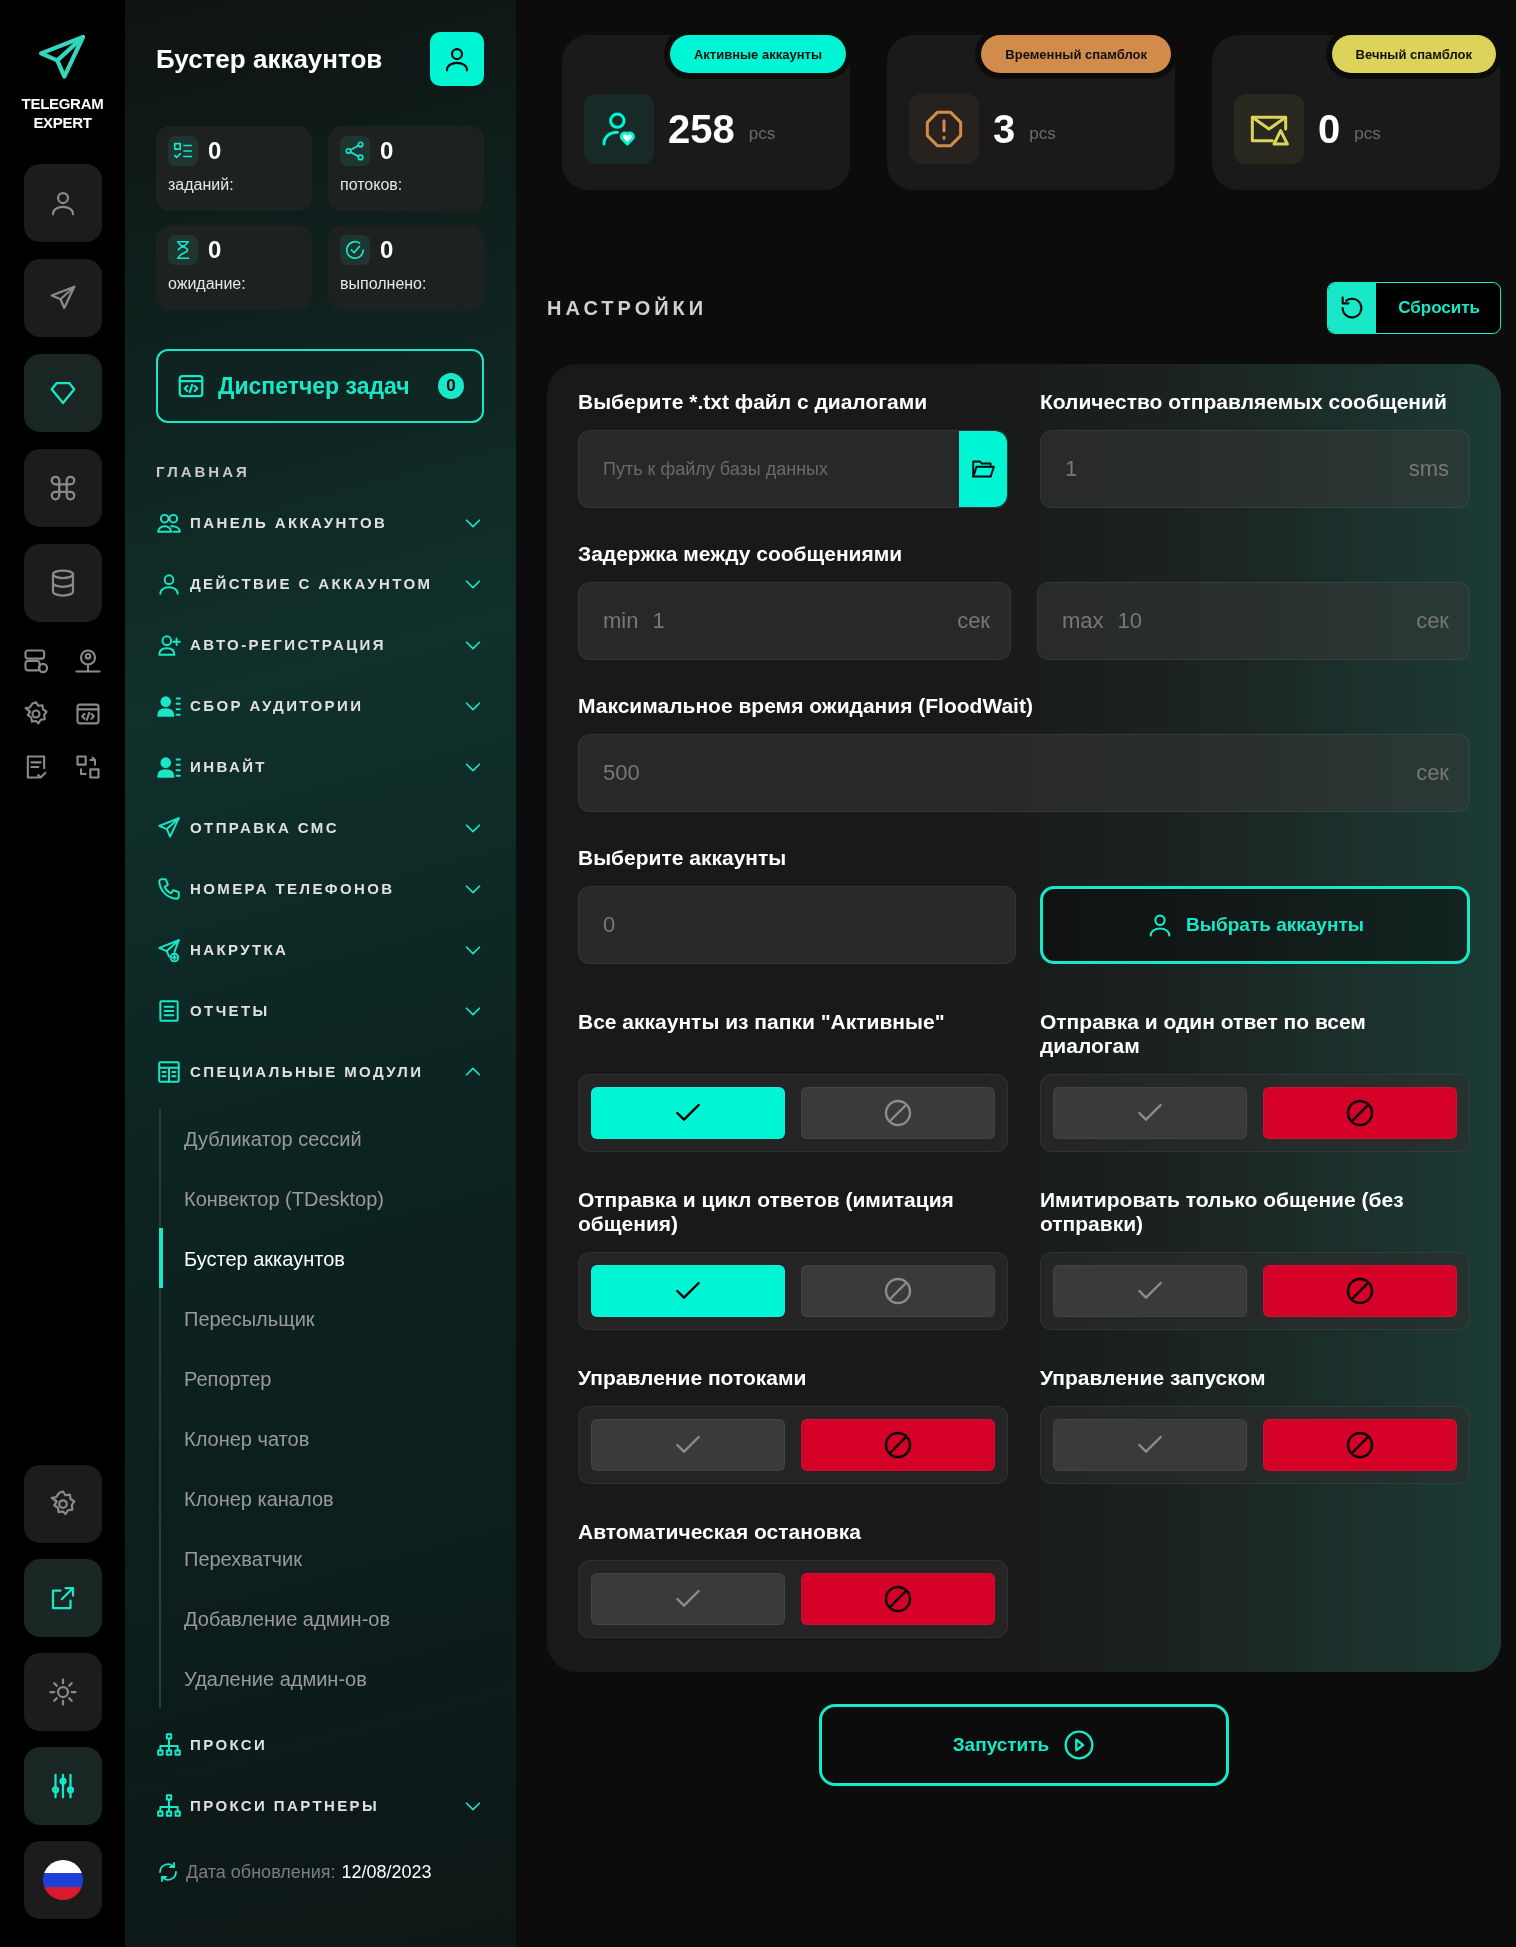  Describe the element at coordinates (1004, 129) in the screenshot. I see `count-value: 3` at that location.